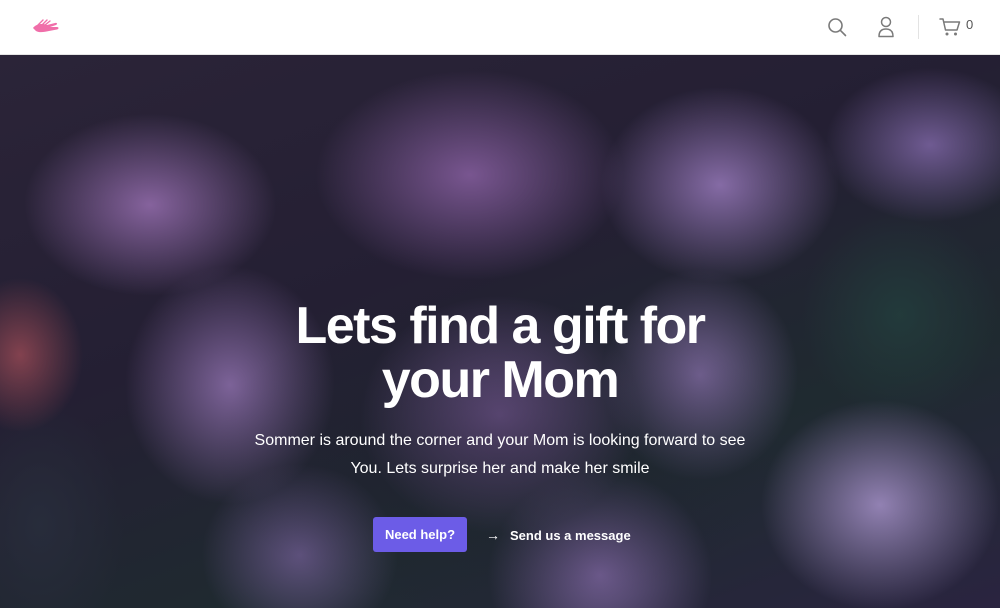  What do you see at coordinates (493, 535) in the screenshot?
I see `arrow-right-icon: →` at bounding box center [493, 535].